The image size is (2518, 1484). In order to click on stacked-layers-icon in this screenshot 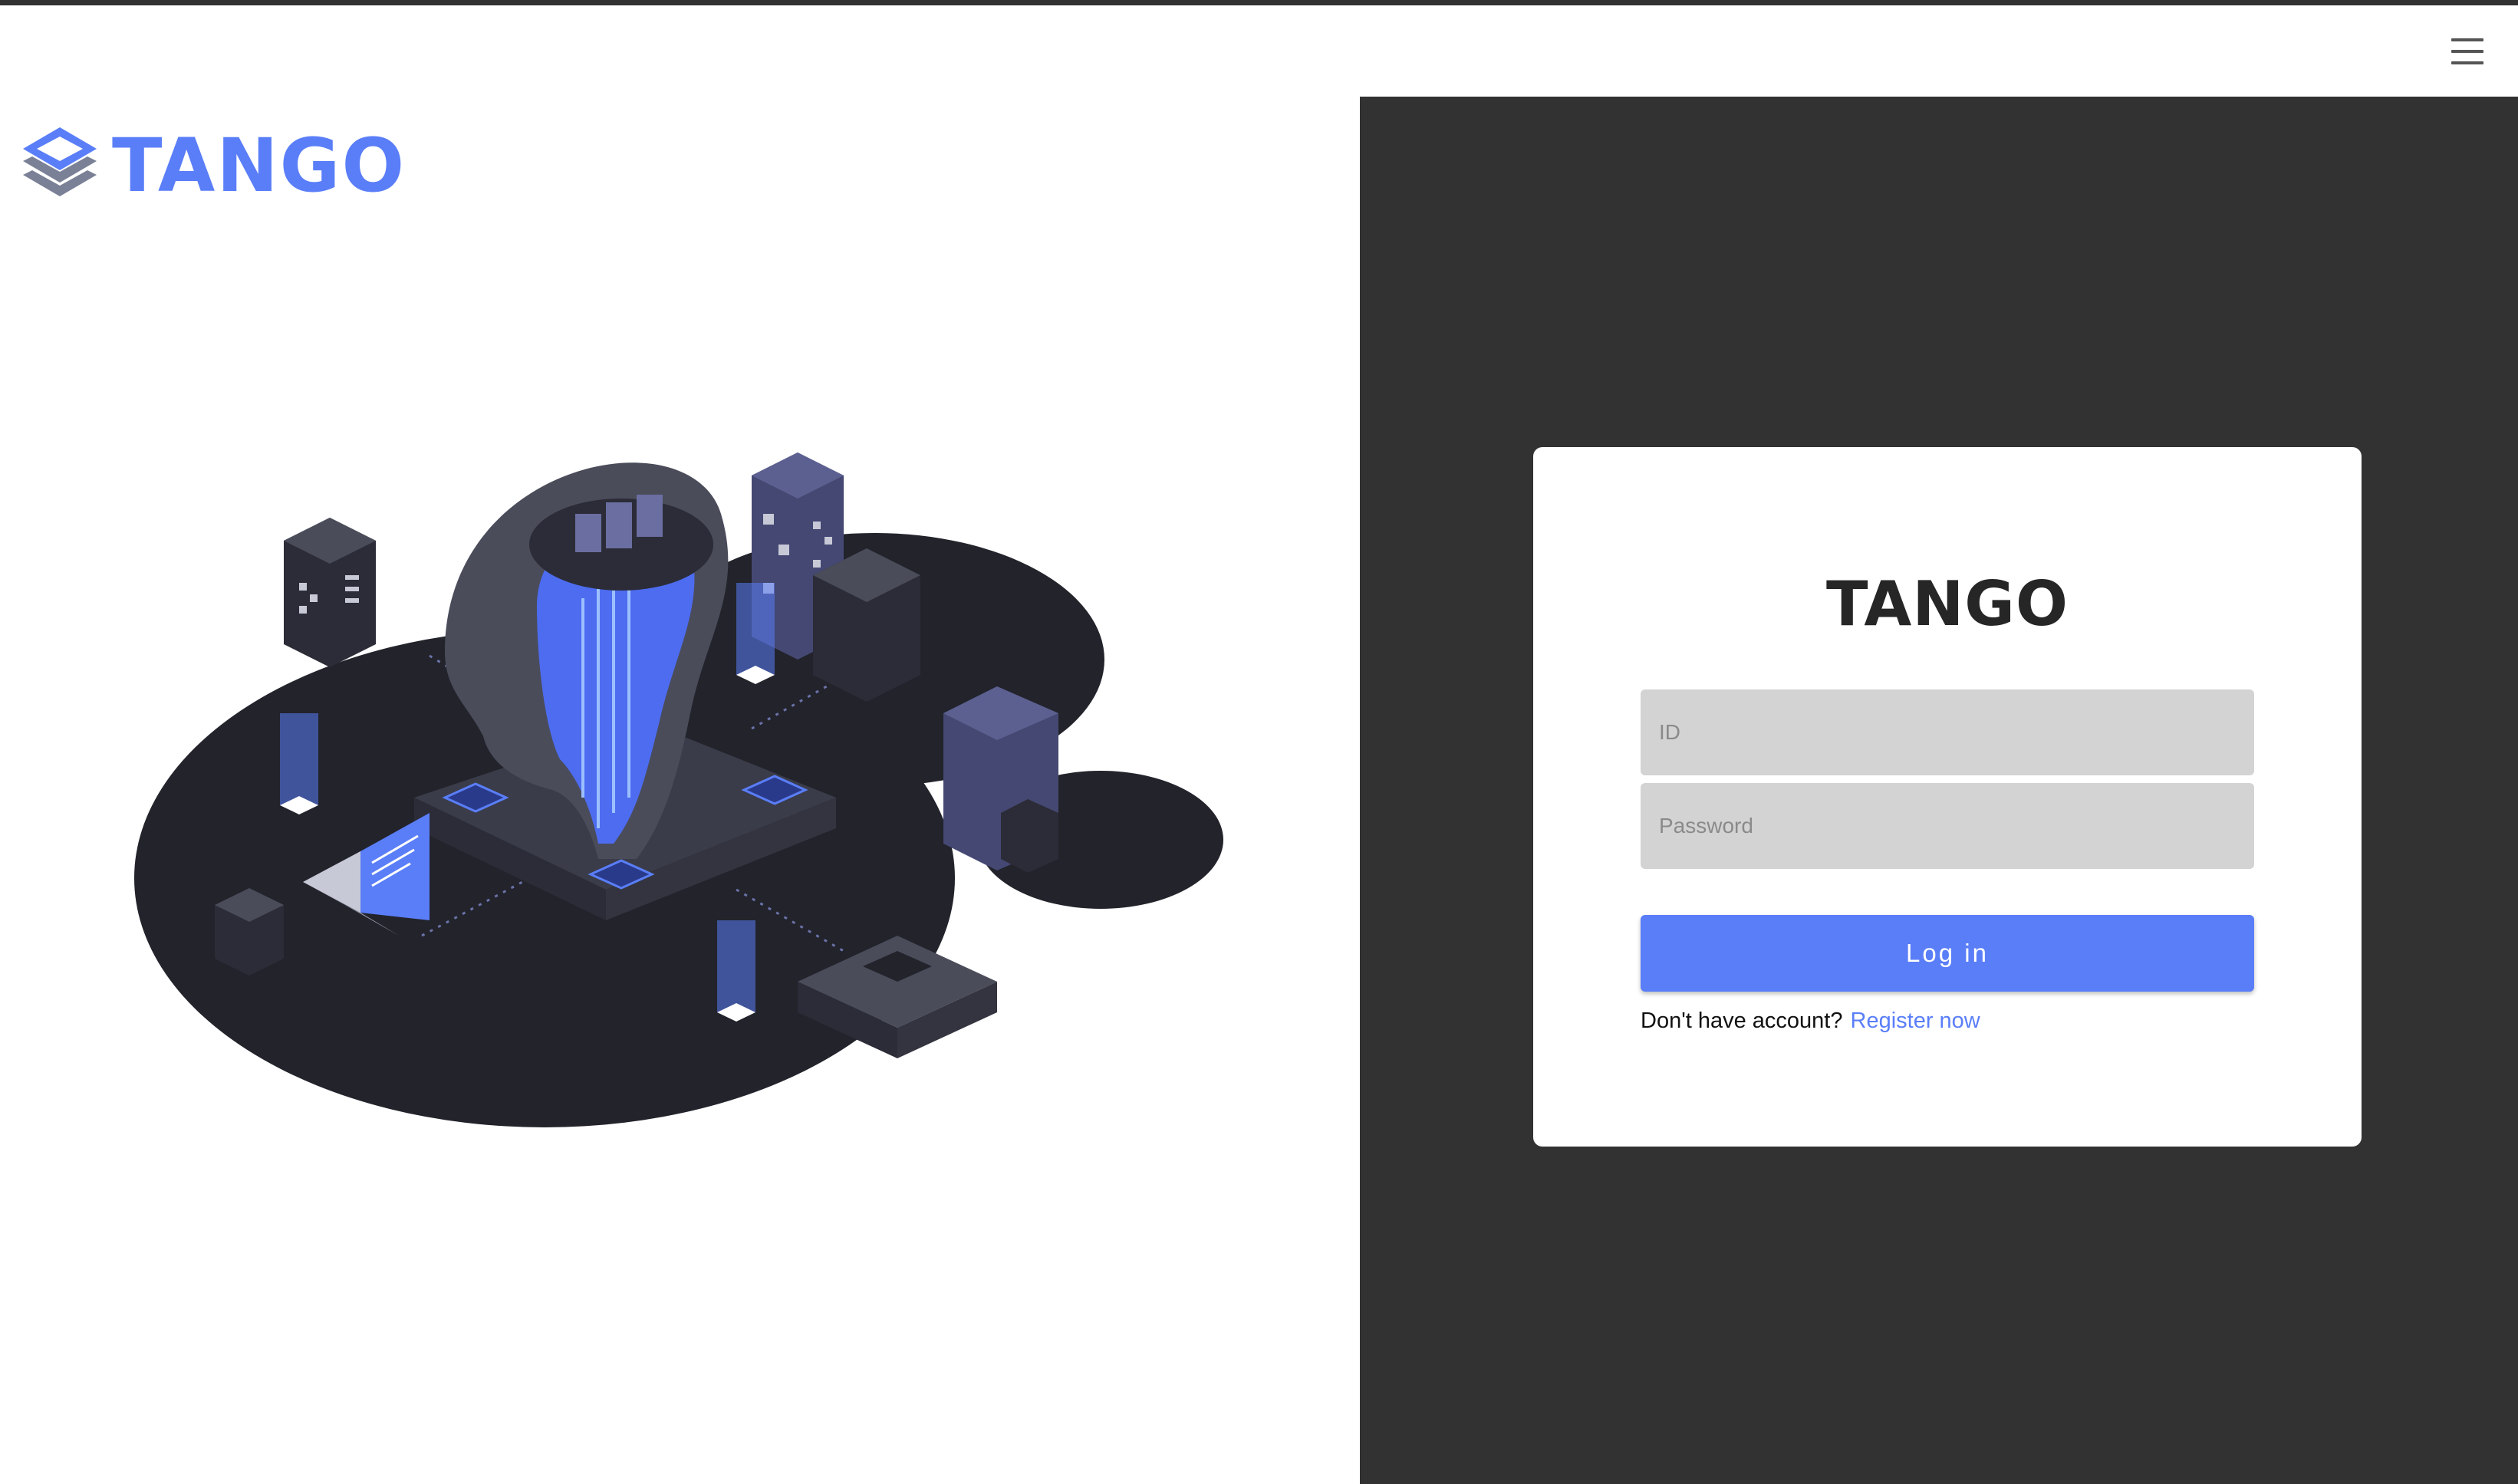, I will do `click(60, 161)`.